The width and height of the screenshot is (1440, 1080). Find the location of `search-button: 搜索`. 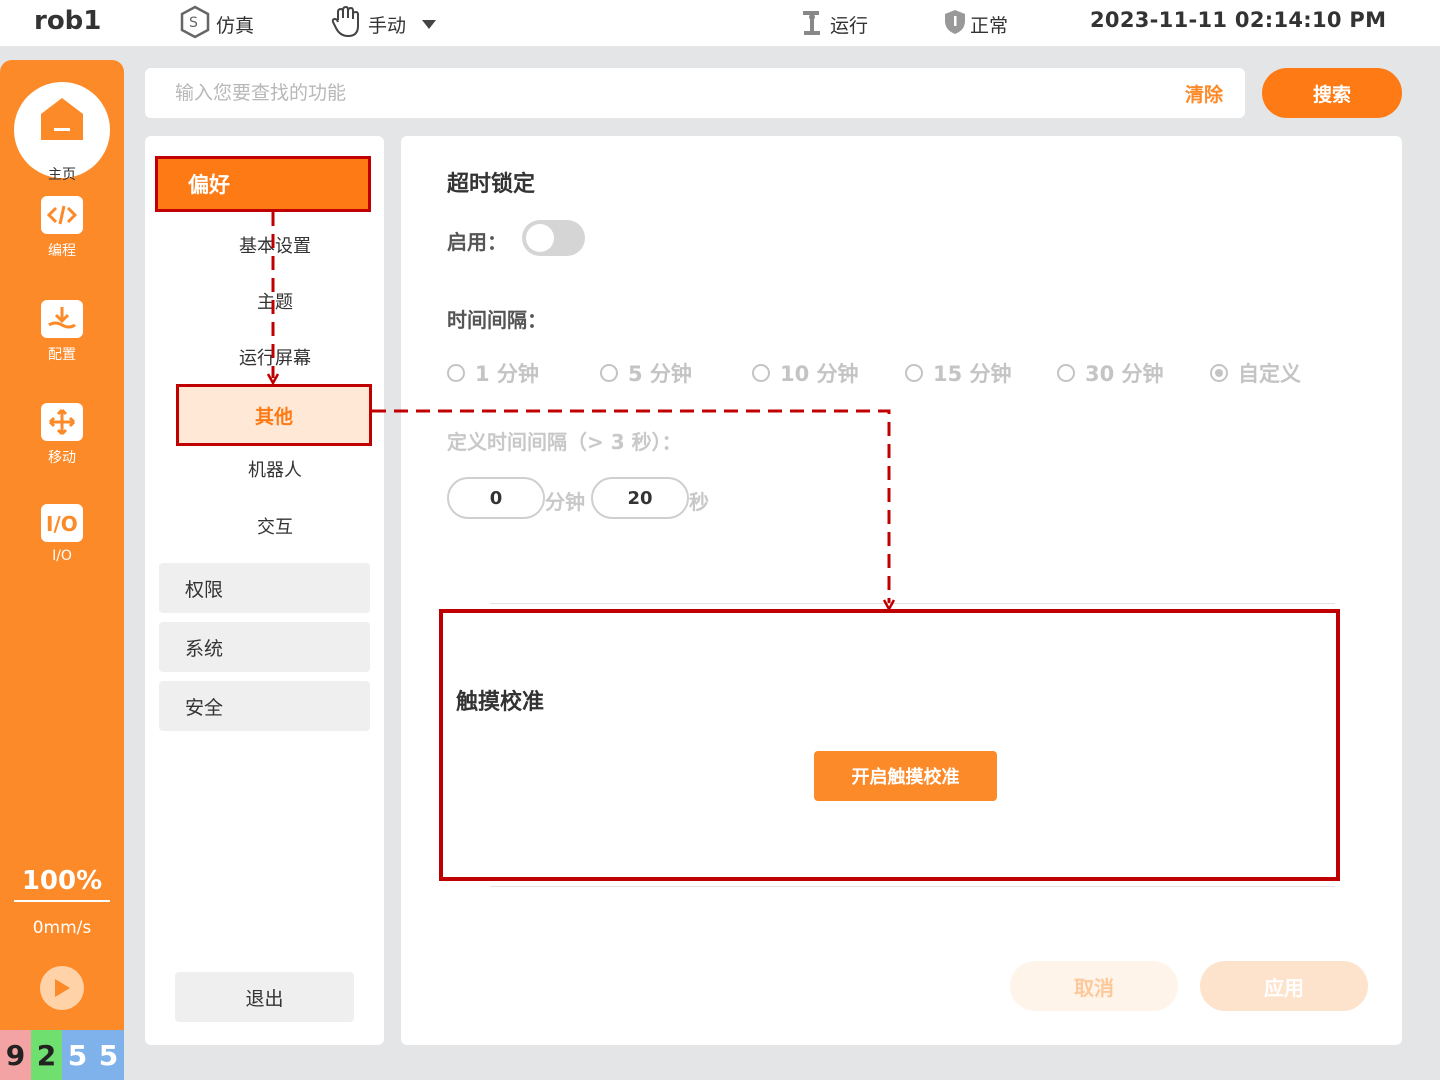

search-button: 搜索 is located at coordinates (1332, 93).